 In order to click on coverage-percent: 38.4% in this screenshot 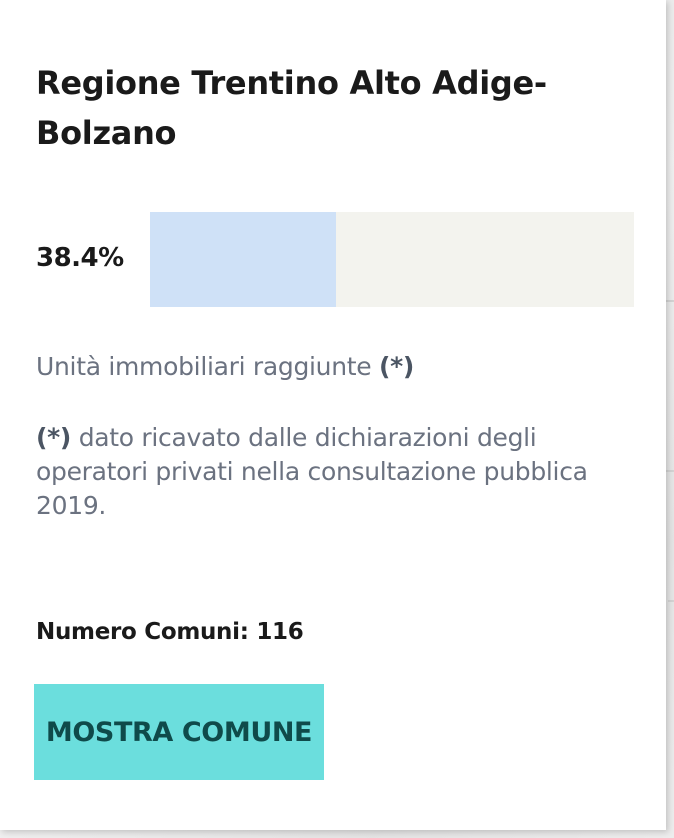, I will do `click(80, 258)`.